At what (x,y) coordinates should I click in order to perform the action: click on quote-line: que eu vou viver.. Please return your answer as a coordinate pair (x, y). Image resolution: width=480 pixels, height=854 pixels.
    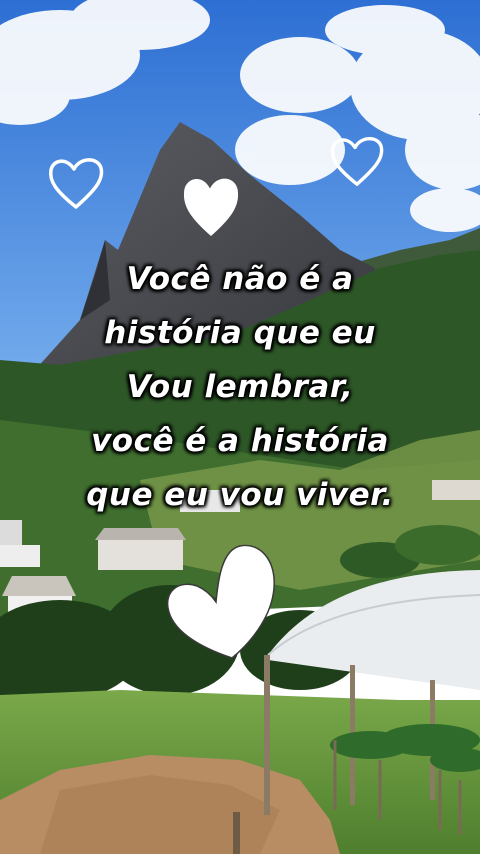
    Looking at the image, I should click on (240, 495).